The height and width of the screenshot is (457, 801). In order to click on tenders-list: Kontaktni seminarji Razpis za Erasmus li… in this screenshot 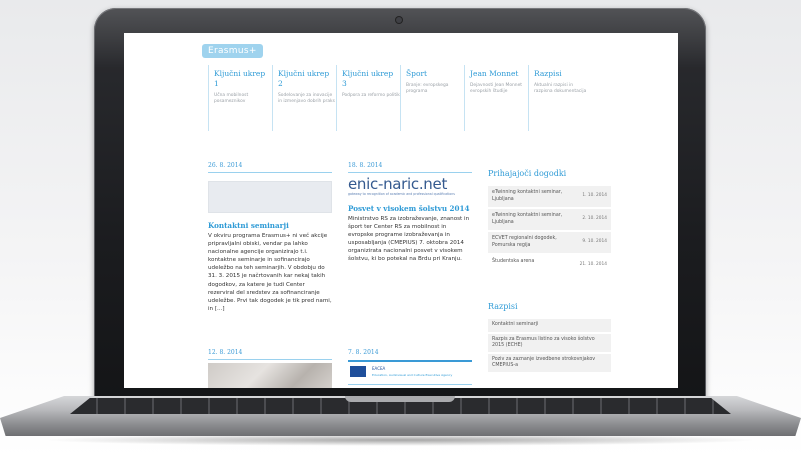, I will do `click(549, 352)`.